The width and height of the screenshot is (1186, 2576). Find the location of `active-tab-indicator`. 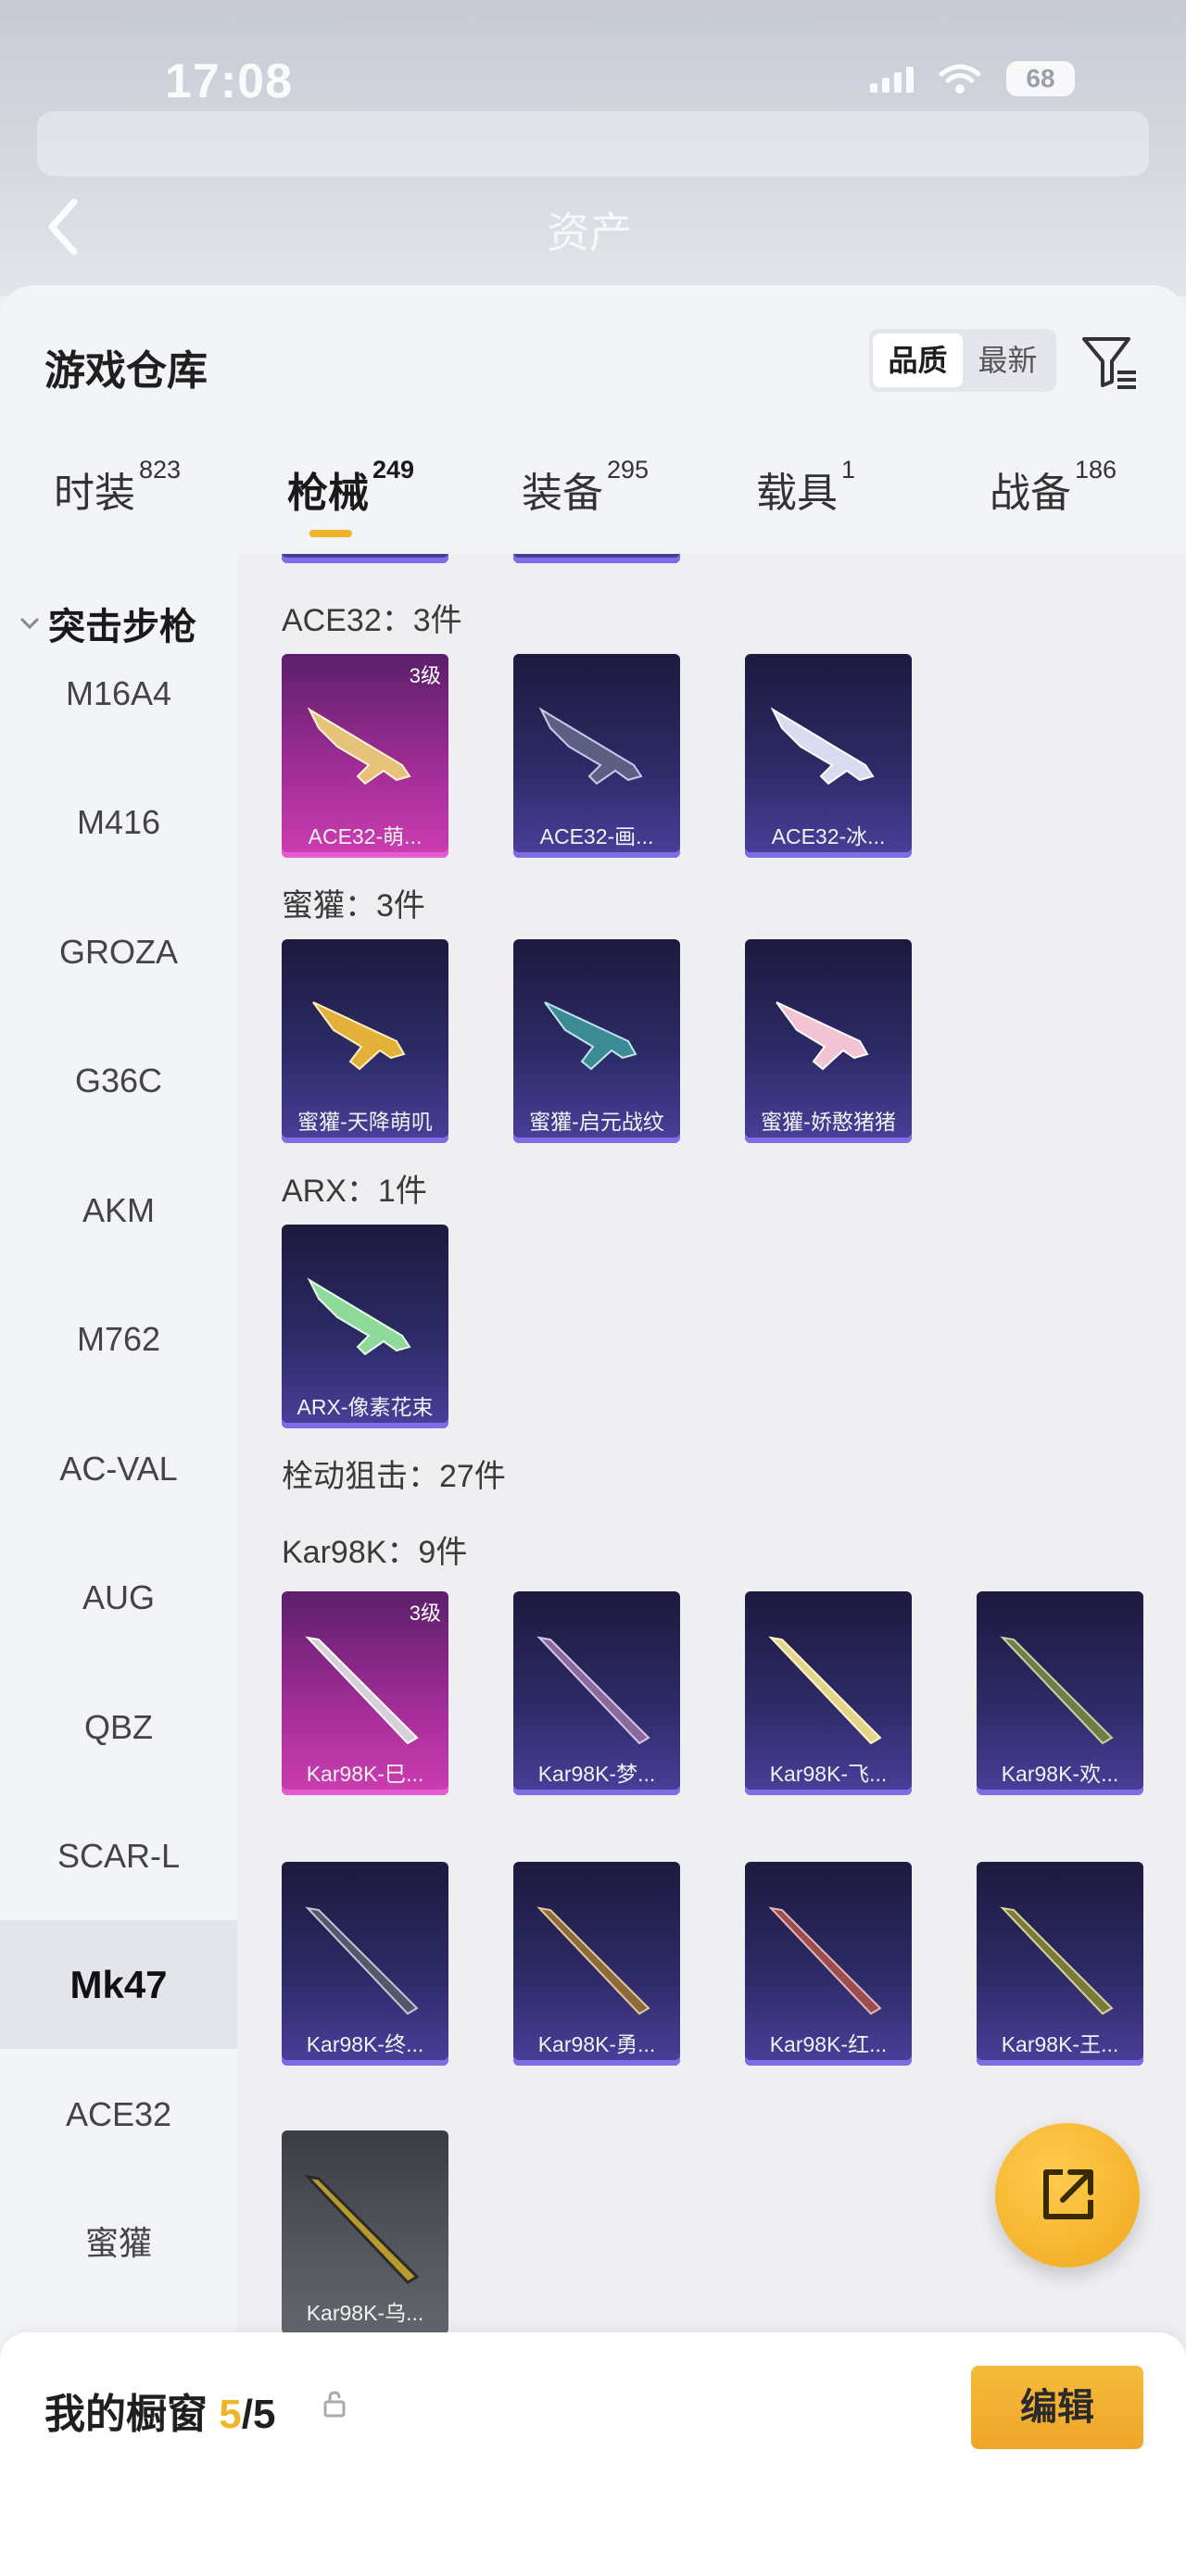

active-tab-indicator is located at coordinates (330, 533).